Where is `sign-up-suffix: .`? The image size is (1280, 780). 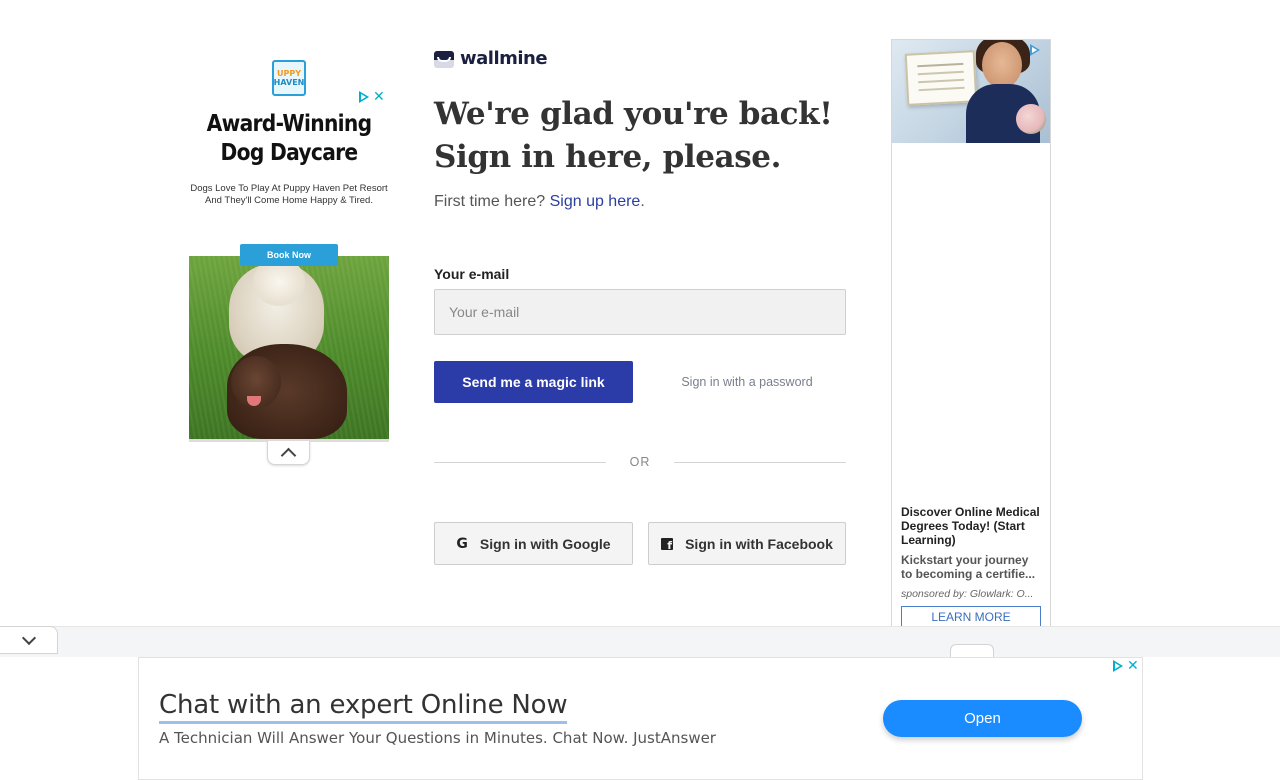
sign-up-suffix: . is located at coordinates (642, 201).